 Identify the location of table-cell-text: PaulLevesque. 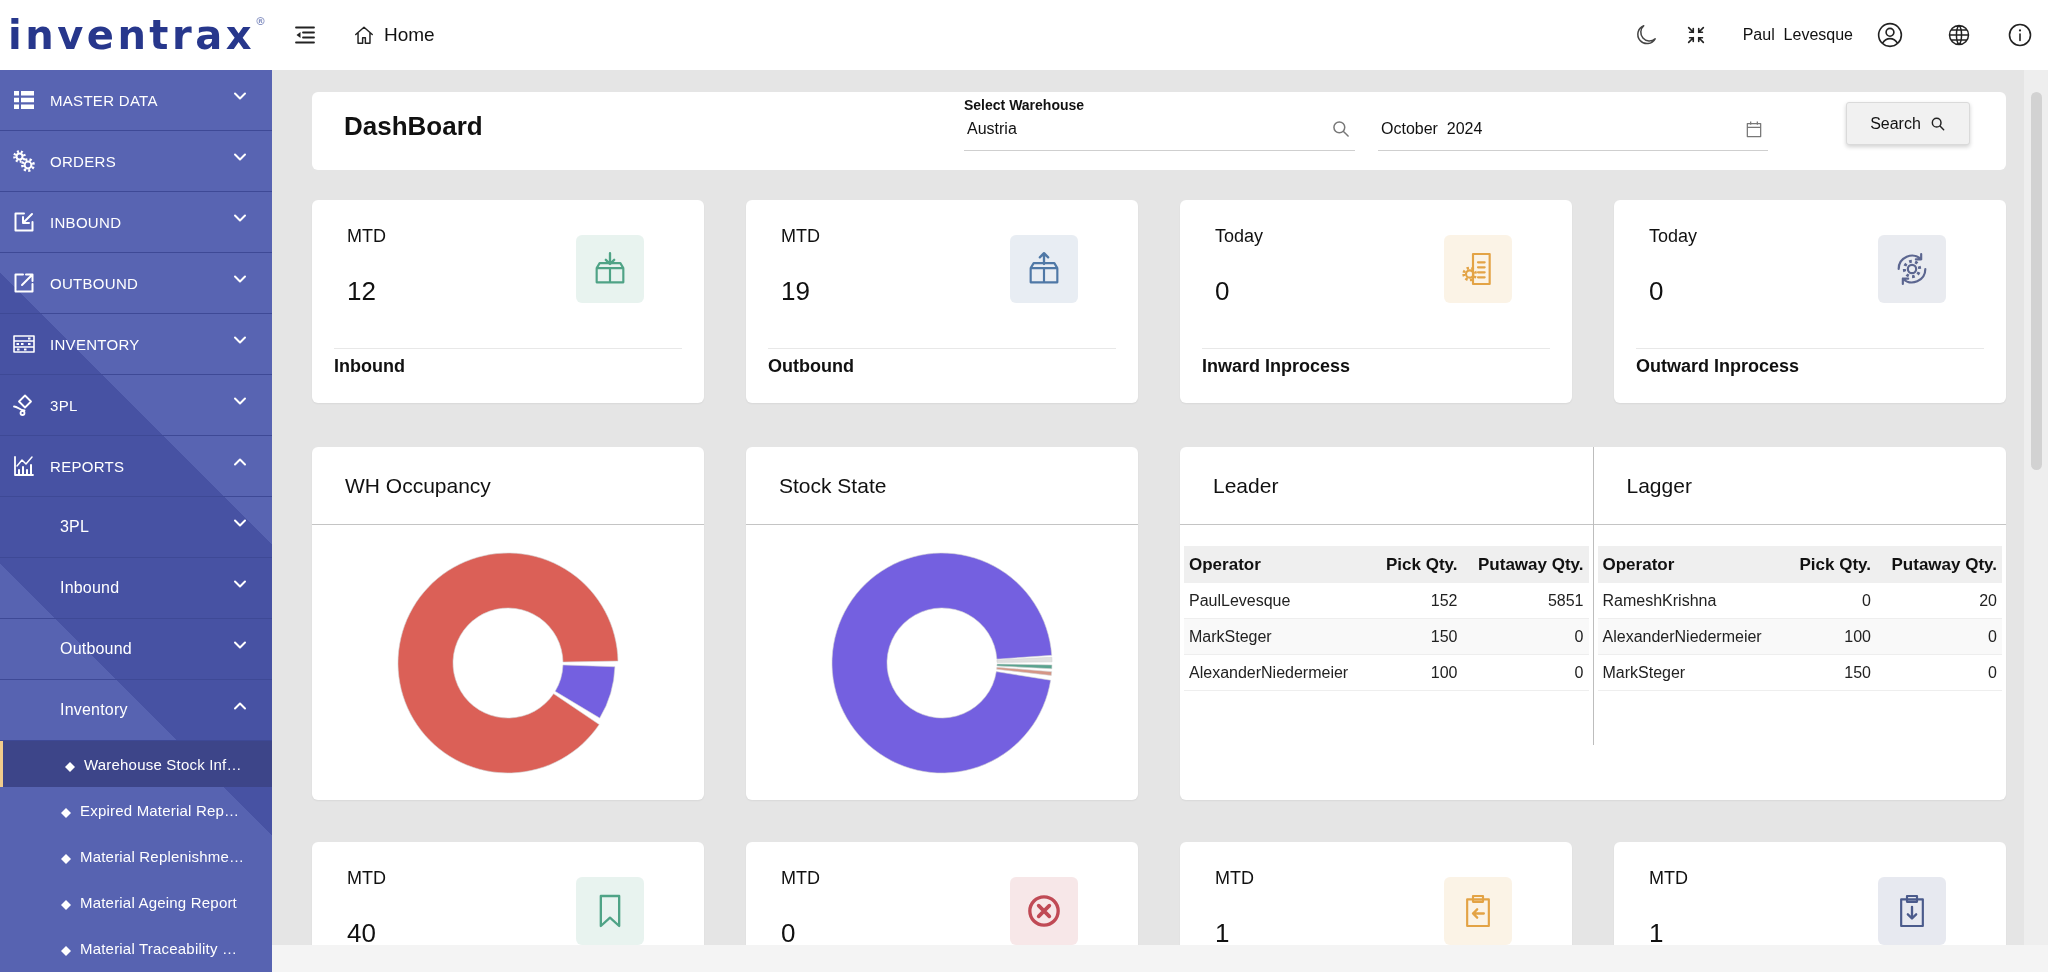
(1240, 600).